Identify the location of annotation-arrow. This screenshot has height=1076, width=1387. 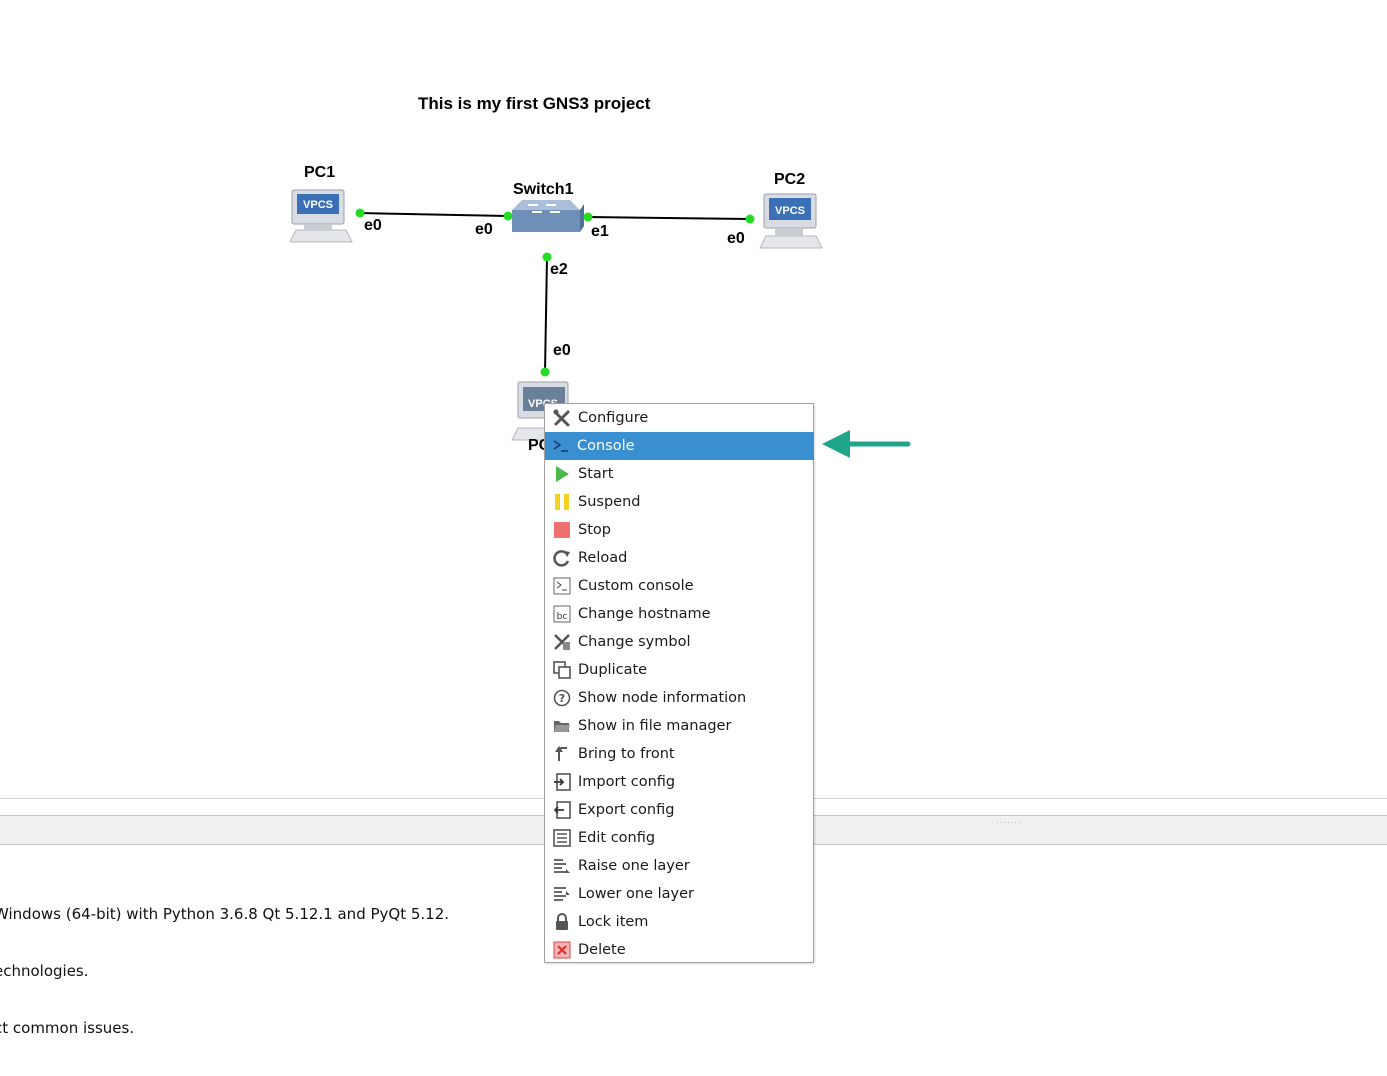
(866, 444).